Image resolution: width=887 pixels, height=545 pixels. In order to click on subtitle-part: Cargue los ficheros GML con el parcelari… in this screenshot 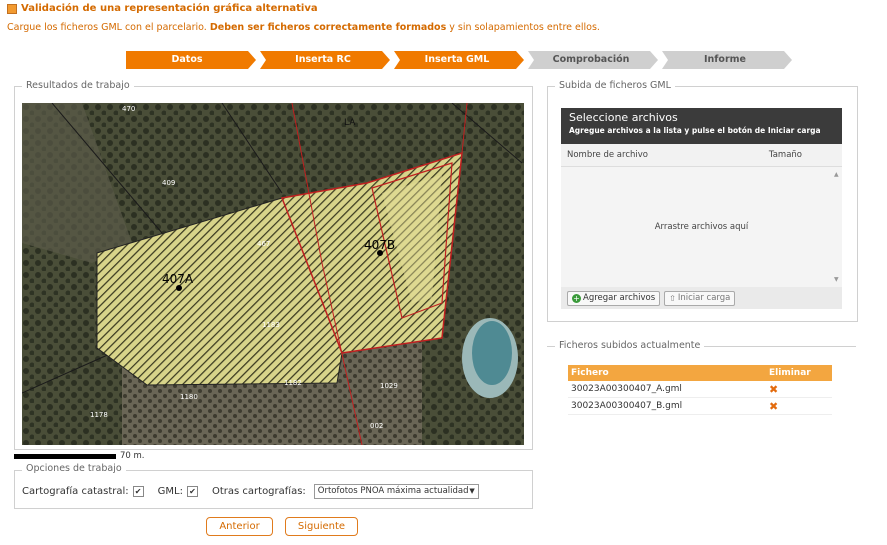, I will do `click(107, 27)`.